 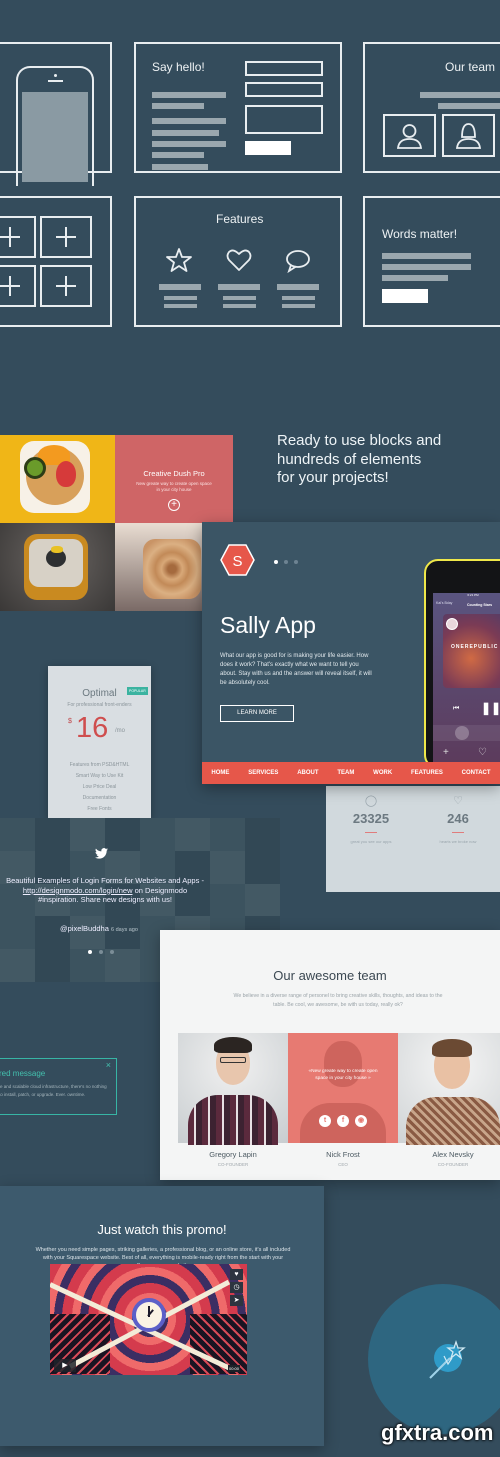 What do you see at coordinates (333, 477) in the screenshot?
I see `tagline-line-3: for your projects!` at bounding box center [333, 477].